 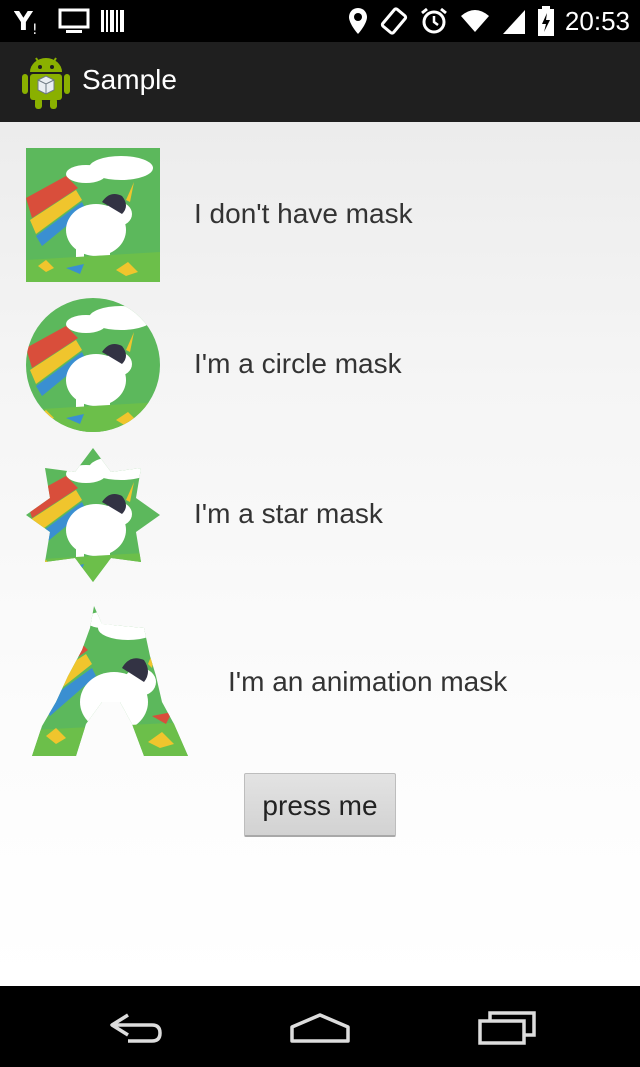 I want to click on unicorn-image-star-mask, so click(x=93, y=515).